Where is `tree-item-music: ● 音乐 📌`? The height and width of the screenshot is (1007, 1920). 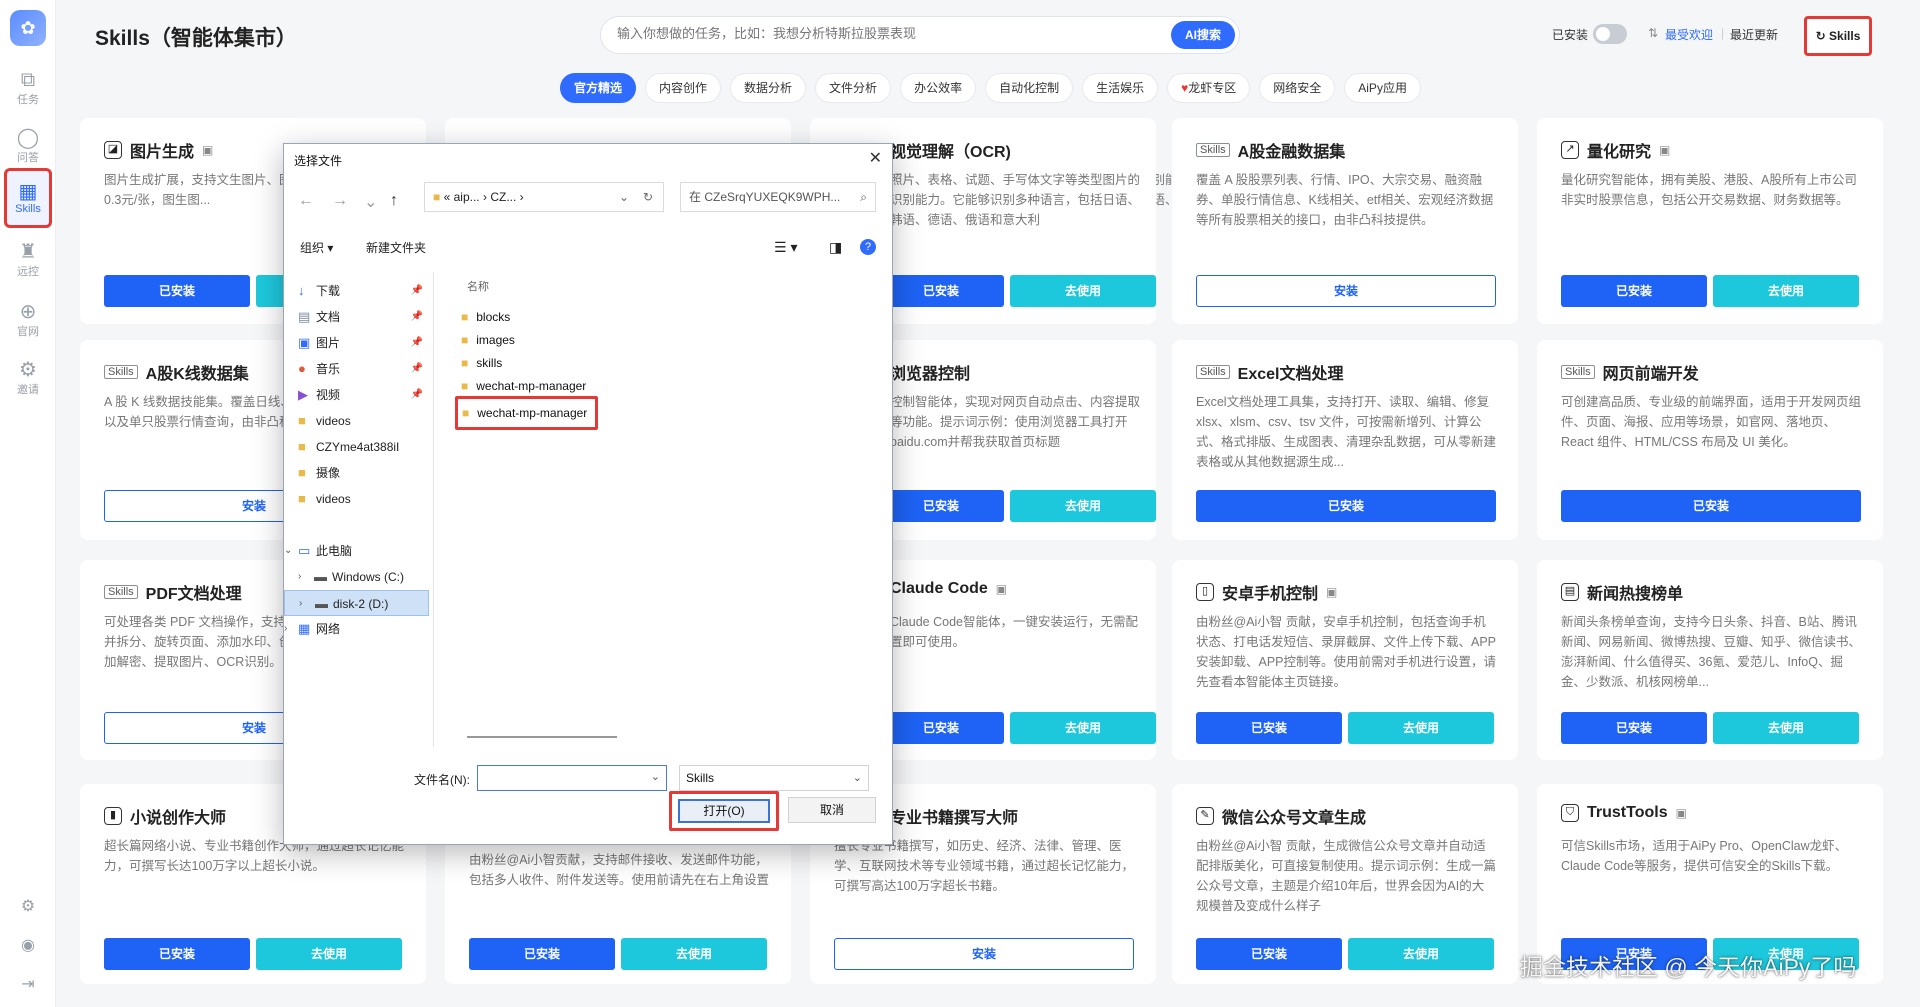 tree-item-music: ● 音乐 📌 is located at coordinates (356, 369).